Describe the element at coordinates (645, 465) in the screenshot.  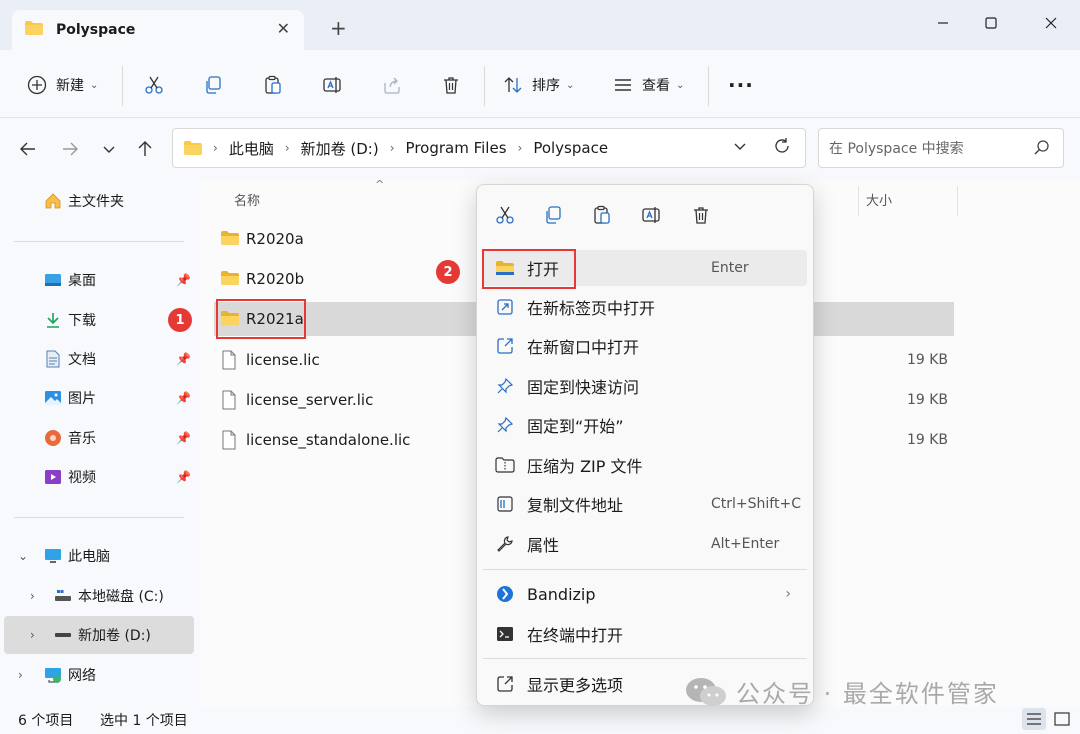
I see `menu-item-compress-zip: 压缩为 ZIP 文件` at that location.